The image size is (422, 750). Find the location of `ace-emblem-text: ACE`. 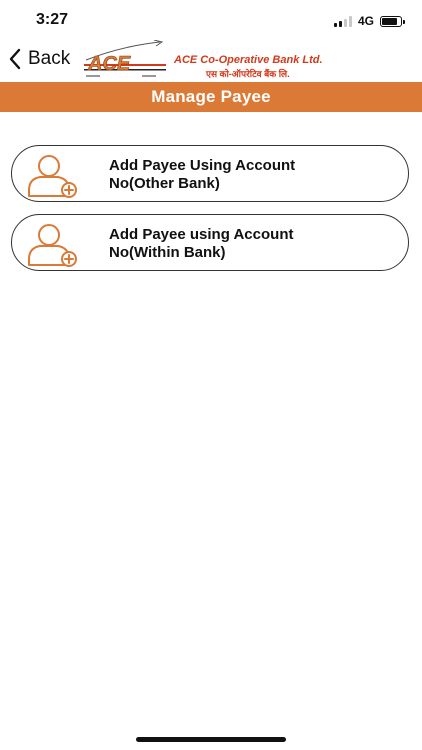

ace-emblem-text: ACE is located at coordinates (109, 64).